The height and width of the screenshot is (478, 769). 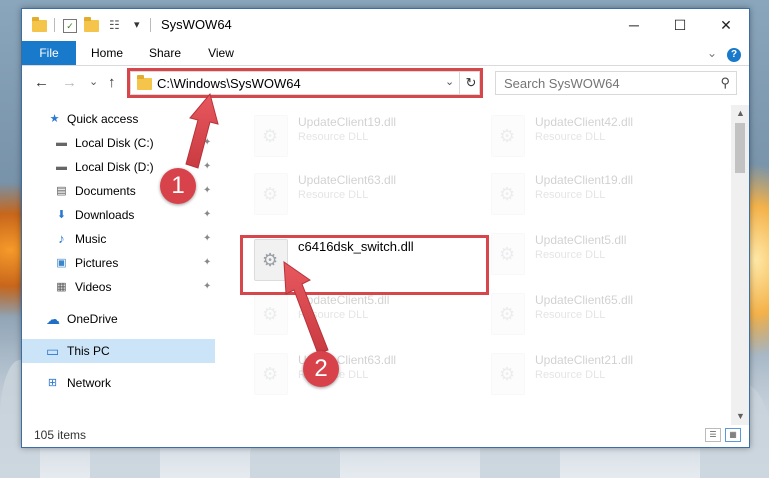 What do you see at coordinates (202, 130) in the screenshot?
I see `arrow-to-address-bar` at bounding box center [202, 130].